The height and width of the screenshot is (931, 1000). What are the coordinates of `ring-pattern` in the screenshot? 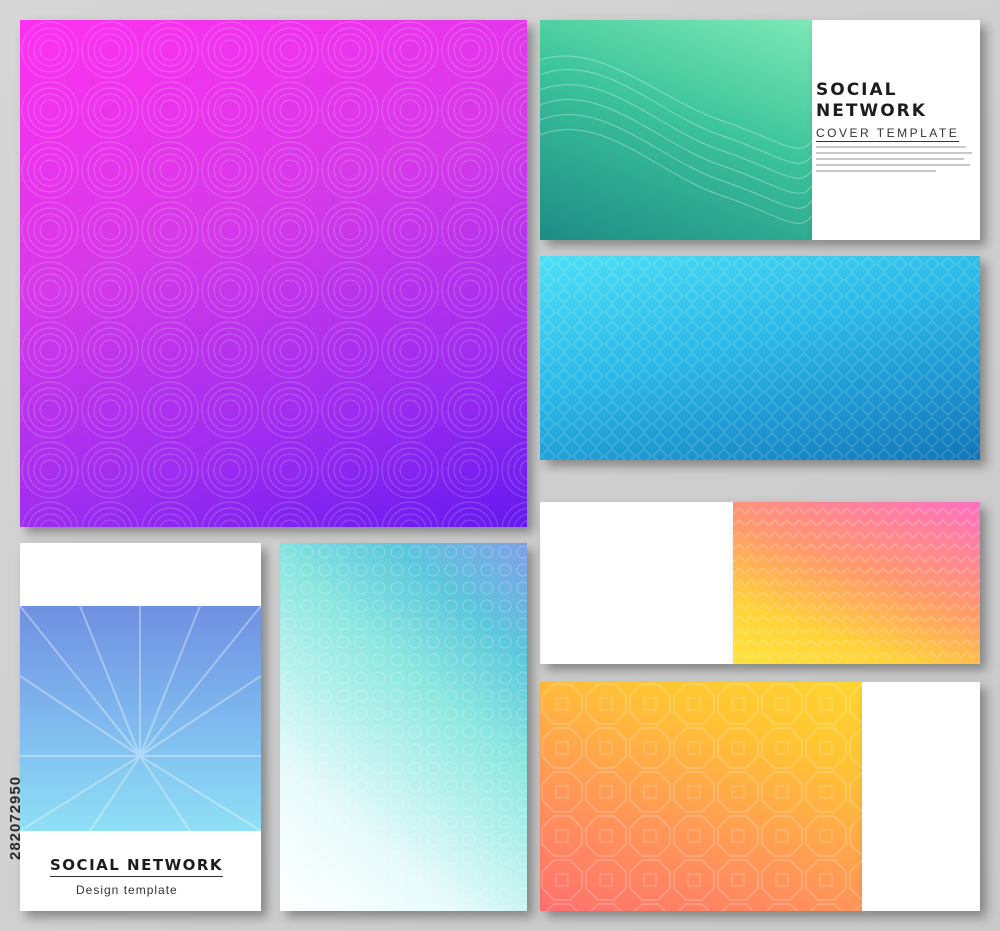 It's located at (403, 727).